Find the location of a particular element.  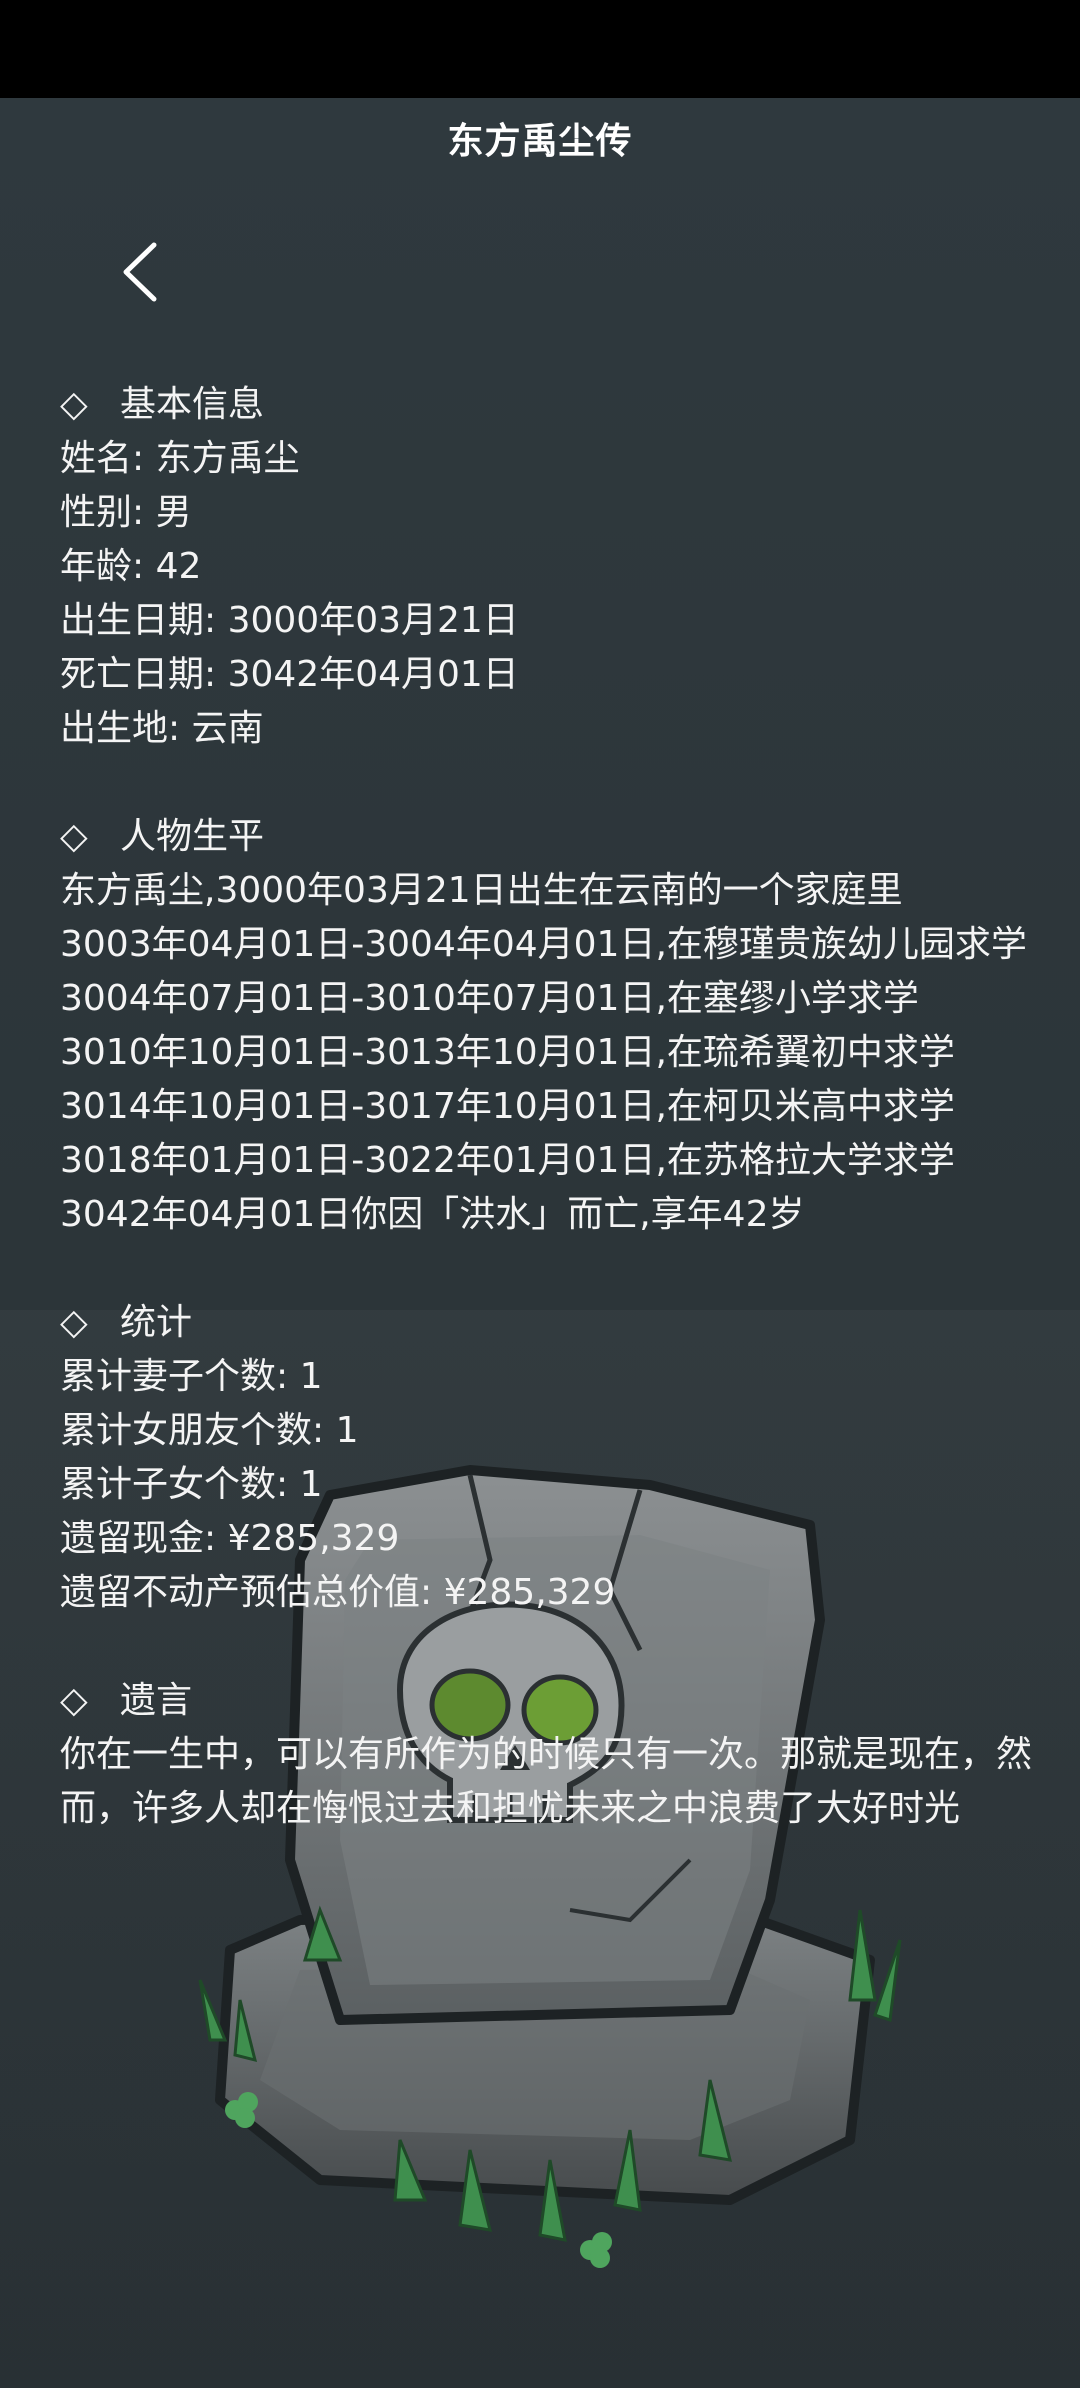

stat-real-estate: 遗留不动产预估总价值: ¥285,329 is located at coordinates (338, 1592).